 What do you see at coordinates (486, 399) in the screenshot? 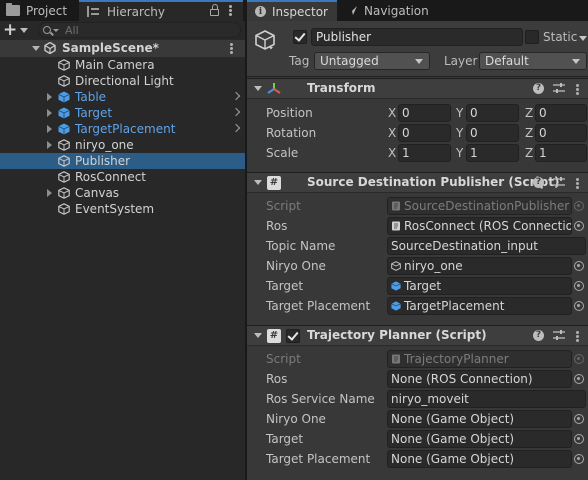
I see `property-field: niryo_moveit` at bounding box center [486, 399].